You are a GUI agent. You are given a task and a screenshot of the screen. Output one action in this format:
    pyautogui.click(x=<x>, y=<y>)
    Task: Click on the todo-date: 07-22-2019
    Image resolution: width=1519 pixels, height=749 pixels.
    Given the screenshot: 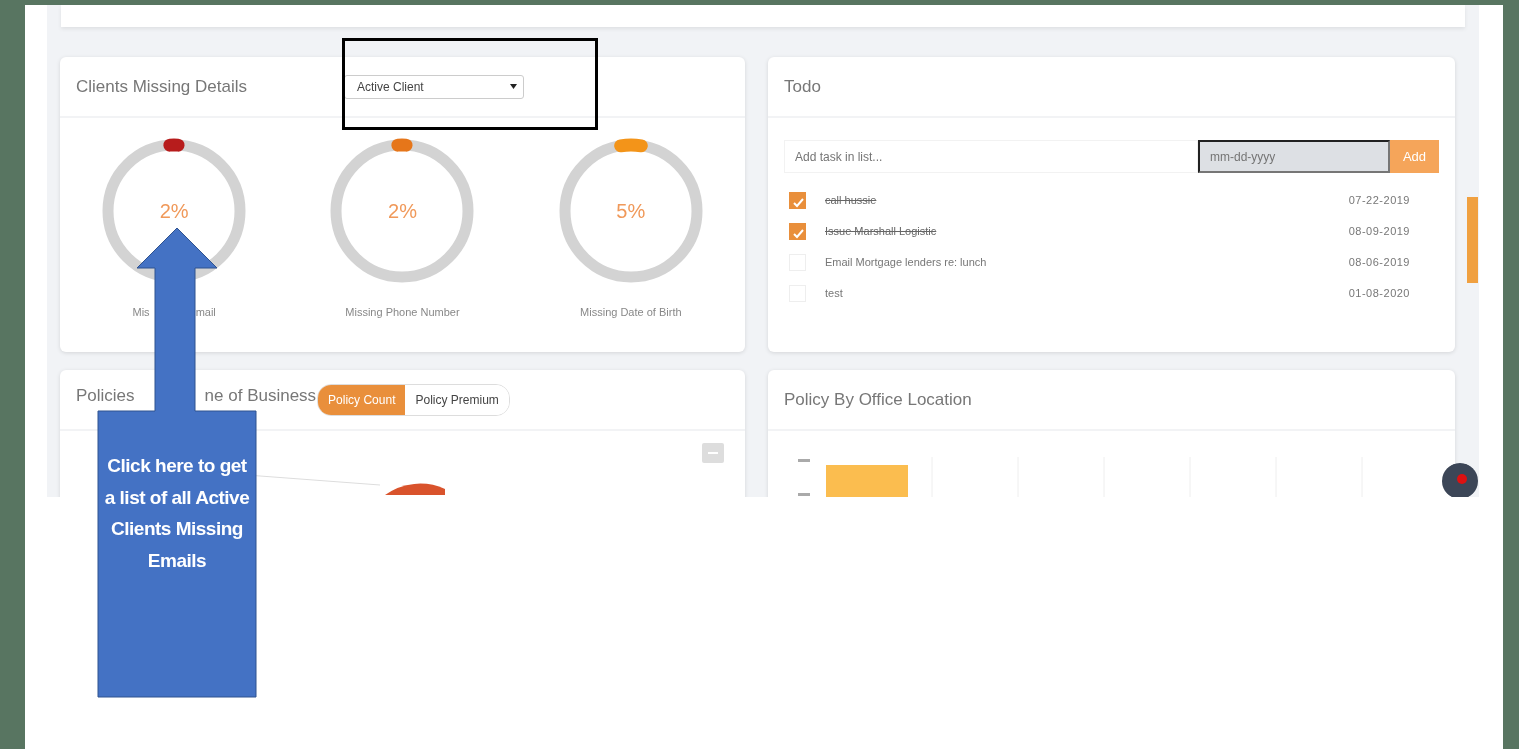 What is the action you would take?
    pyautogui.click(x=1379, y=201)
    